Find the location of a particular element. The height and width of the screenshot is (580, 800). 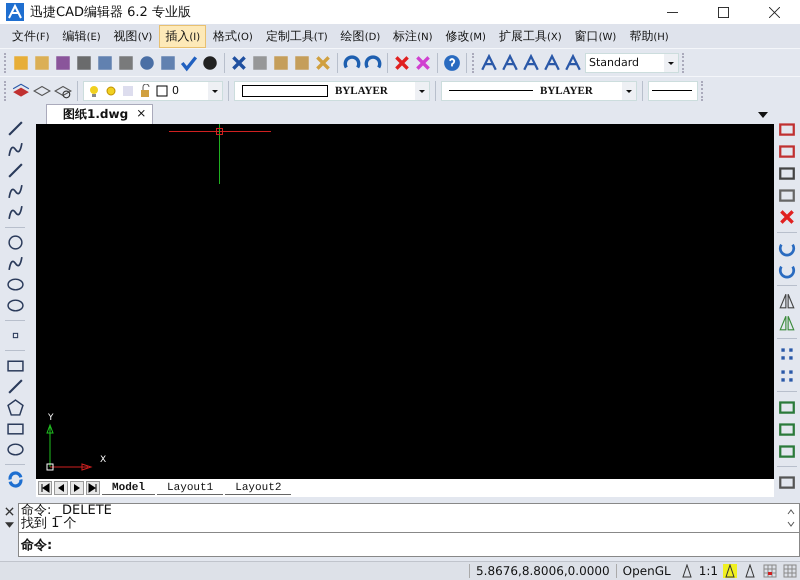

last-page-button is located at coordinates (93, 488).